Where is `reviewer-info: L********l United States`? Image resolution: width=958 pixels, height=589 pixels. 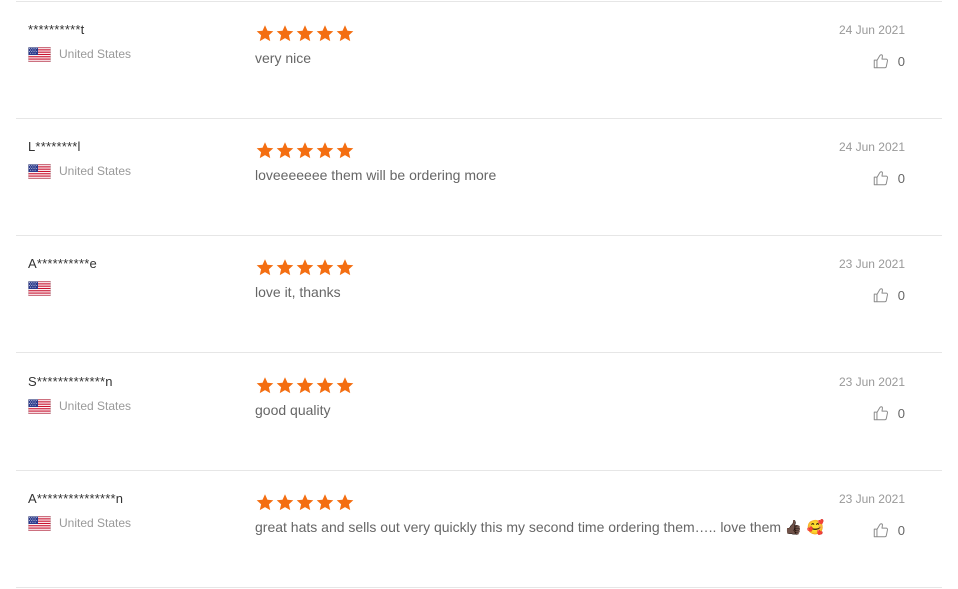
reviewer-info: L********l United States is located at coordinates (138, 159).